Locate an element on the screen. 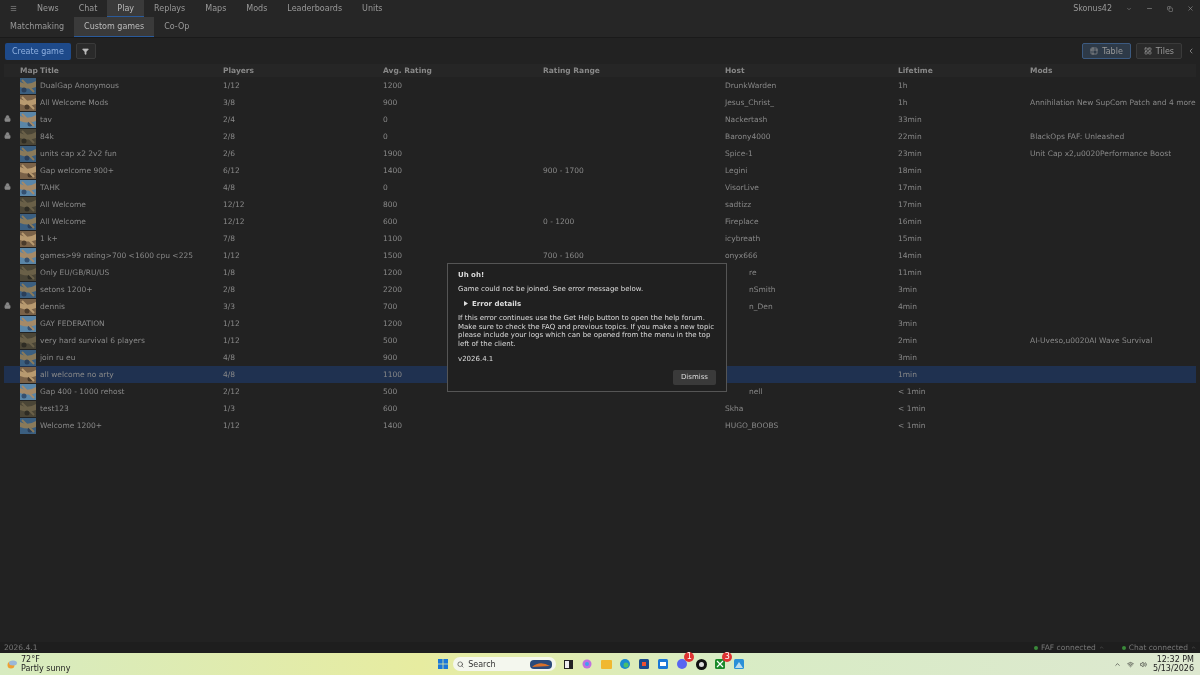 This screenshot has height=675, width=1200. nav-tab: Replays is located at coordinates (170, 8).